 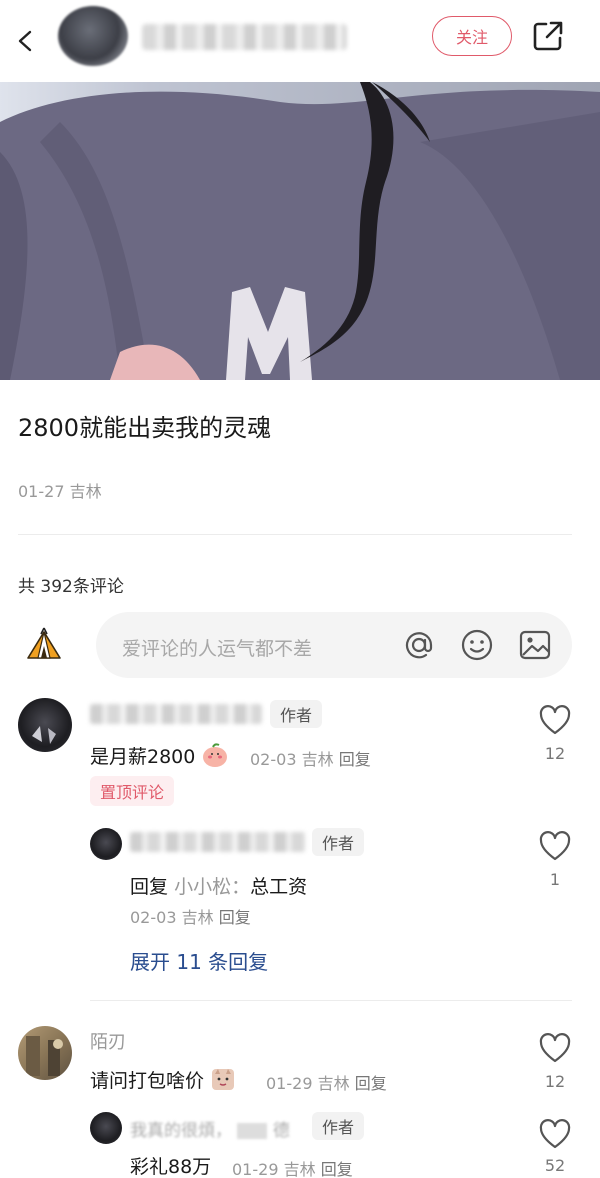 I want to click on reply-text: 回复 小小松：总工资, so click(x=218, y=885).